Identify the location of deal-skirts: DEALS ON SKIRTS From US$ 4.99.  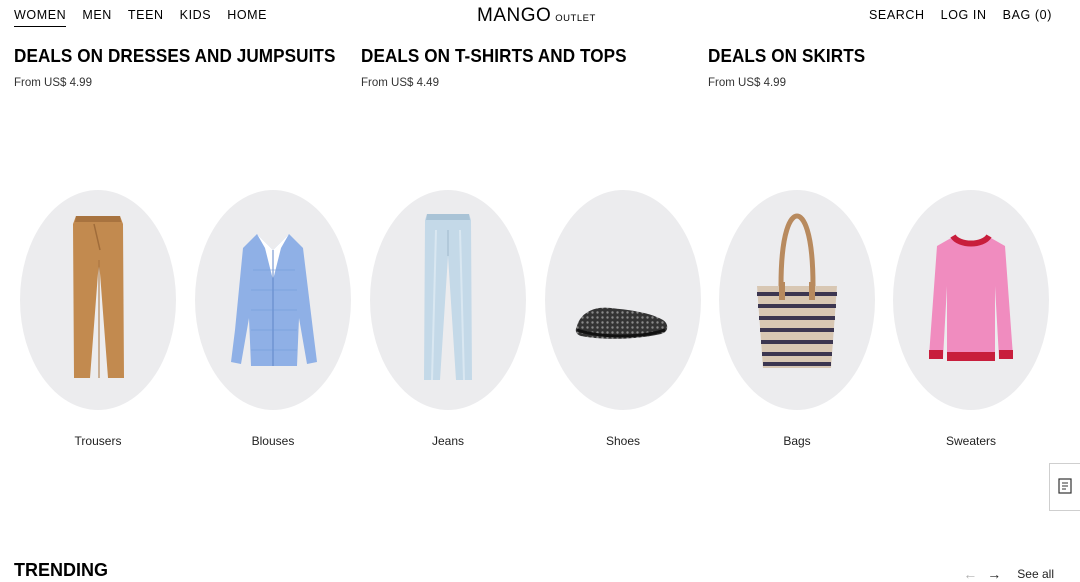
(791, 67).